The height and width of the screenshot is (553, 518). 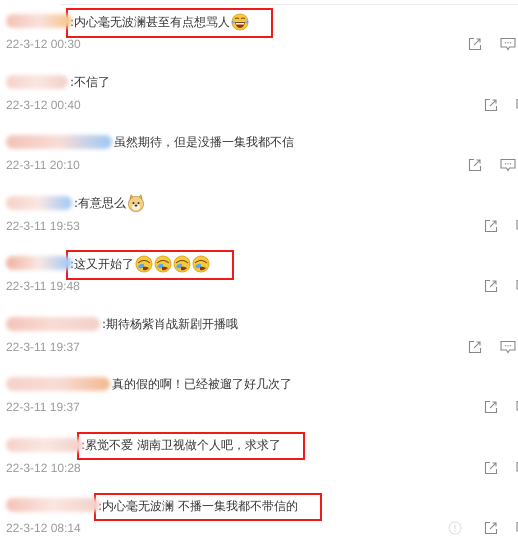 What do you see at coordinates (43, 165) in the screenshot?
I see `comment-time: 22-3-11 20:10` at bounding box center [43, 165].